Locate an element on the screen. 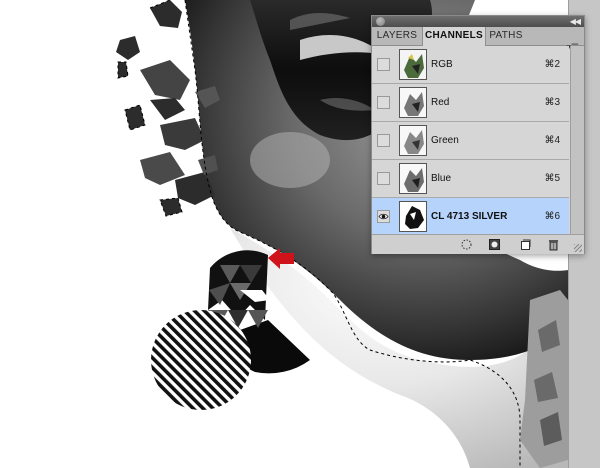 This screenshot has width=600, height=468. channel-row-red: Red ⌘3 is located at coordinates (470, 103).